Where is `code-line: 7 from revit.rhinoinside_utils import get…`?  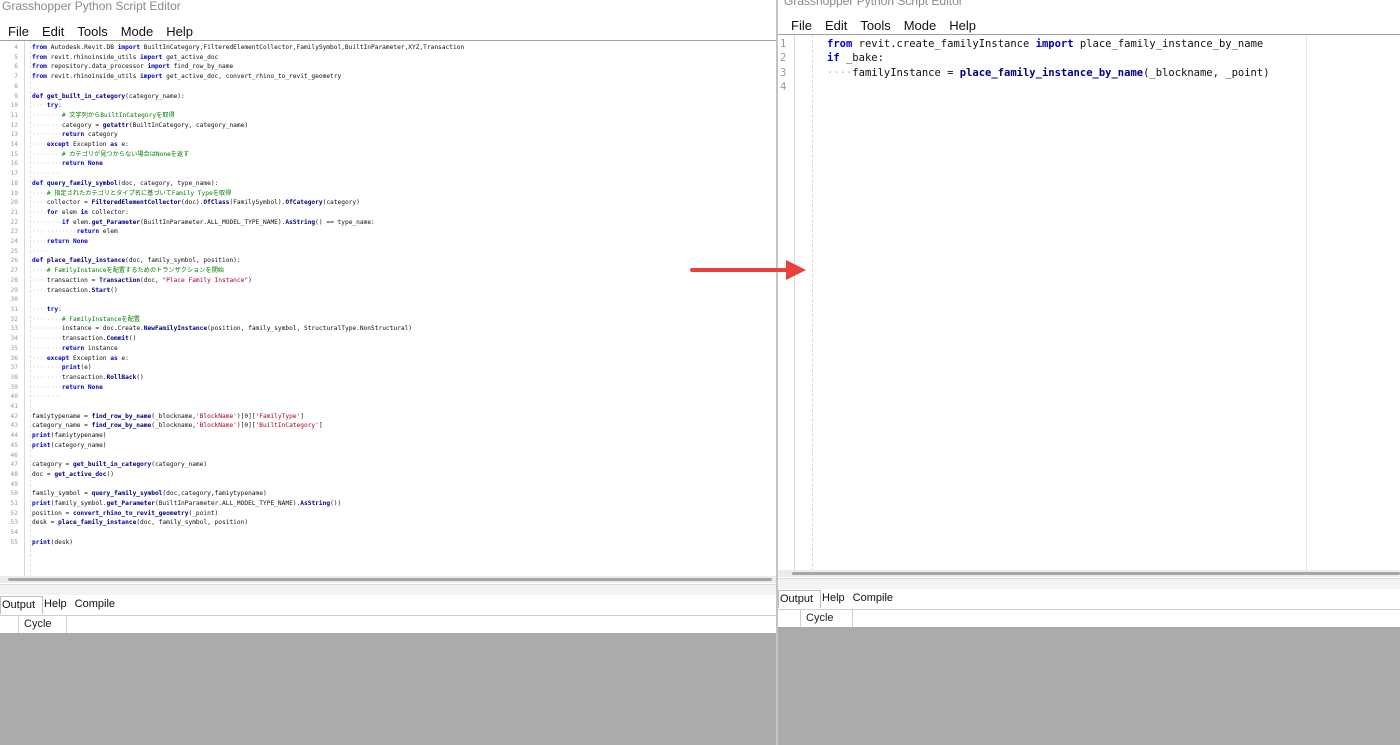 code-line: 7 from revit.rhinoinside_utils import get… is located at coordinates (388, 77).